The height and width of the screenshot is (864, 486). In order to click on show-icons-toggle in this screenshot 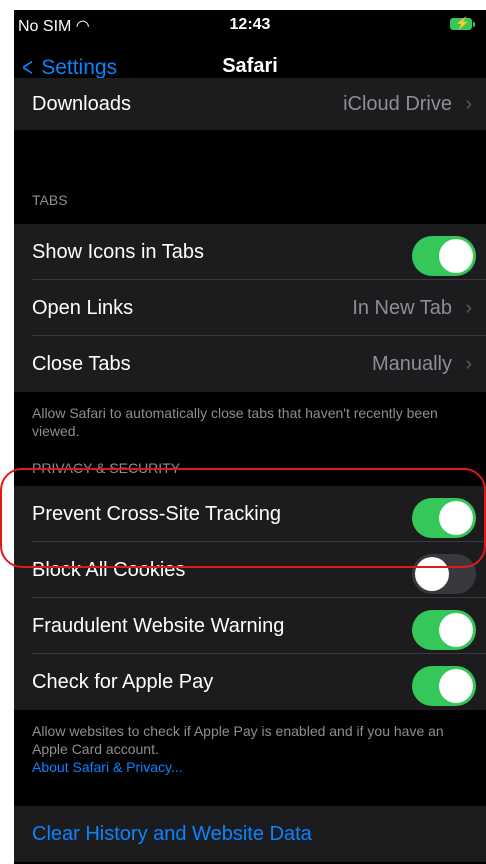, I will do `click(444, 256)`.